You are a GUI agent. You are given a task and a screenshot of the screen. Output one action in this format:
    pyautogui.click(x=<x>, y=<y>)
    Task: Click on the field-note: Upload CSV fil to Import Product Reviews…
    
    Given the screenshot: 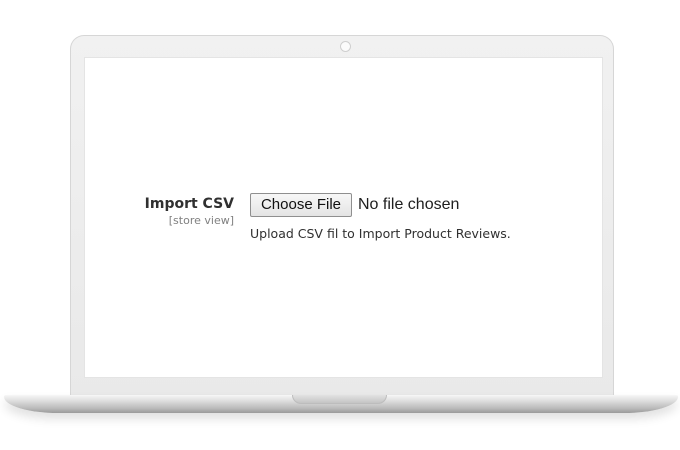 What is the action you would take?
    pyautogui.click(x=380, y=233)
    